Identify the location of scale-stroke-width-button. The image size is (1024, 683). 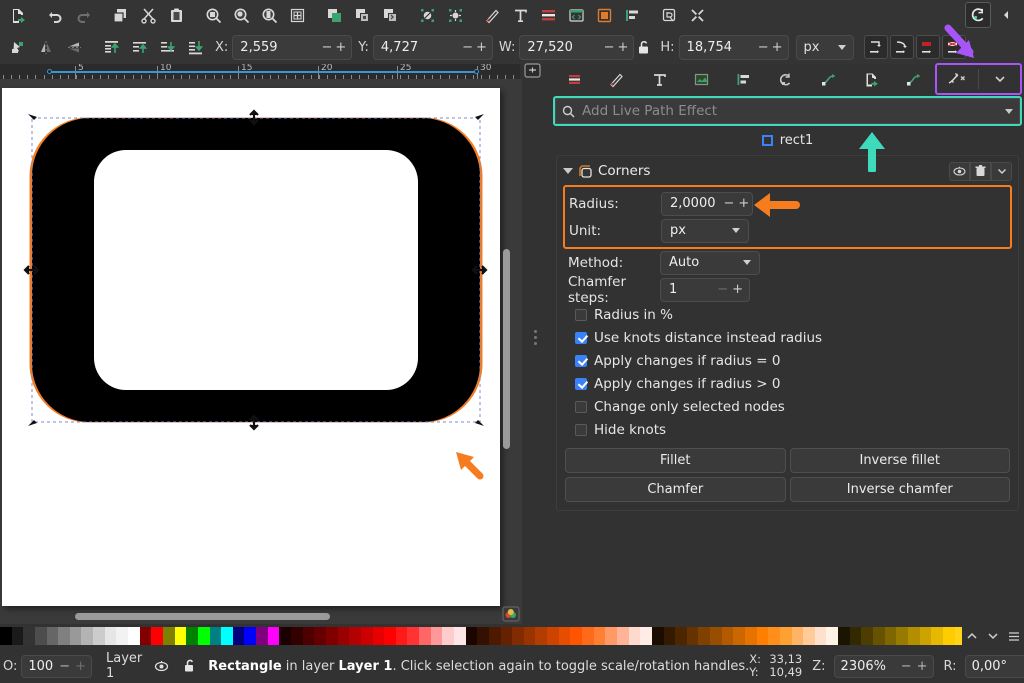
(875, 47).